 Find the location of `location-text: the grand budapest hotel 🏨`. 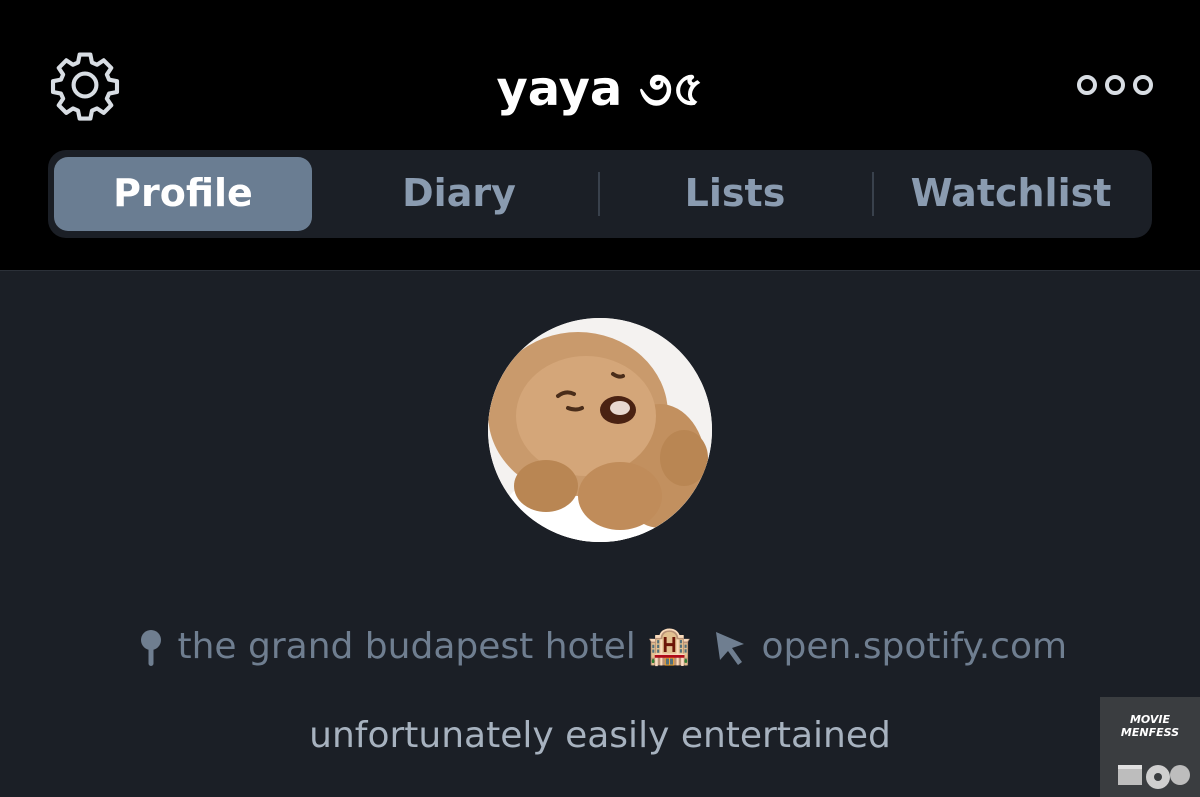

location-text: the grand budapest hotel 🏨 is located at coordinates (435, 646).